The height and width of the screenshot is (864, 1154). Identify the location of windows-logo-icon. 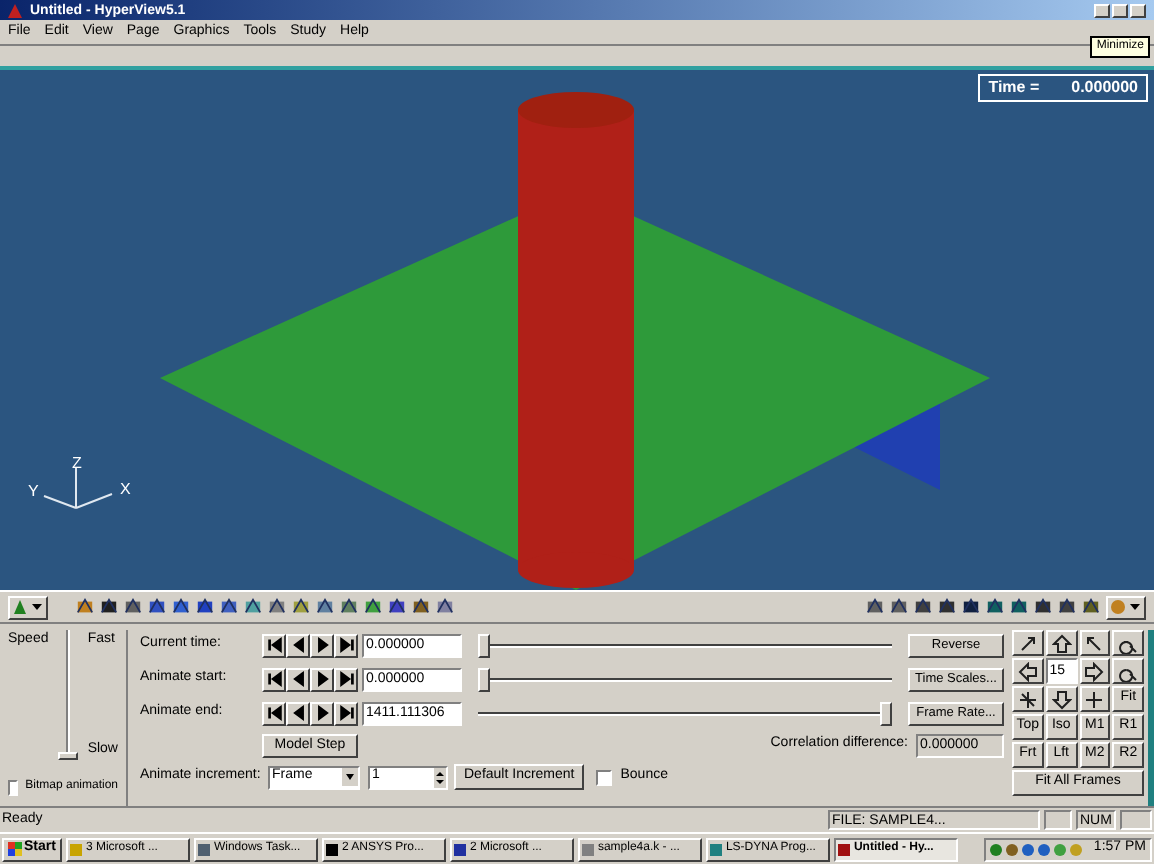
(15, 849).